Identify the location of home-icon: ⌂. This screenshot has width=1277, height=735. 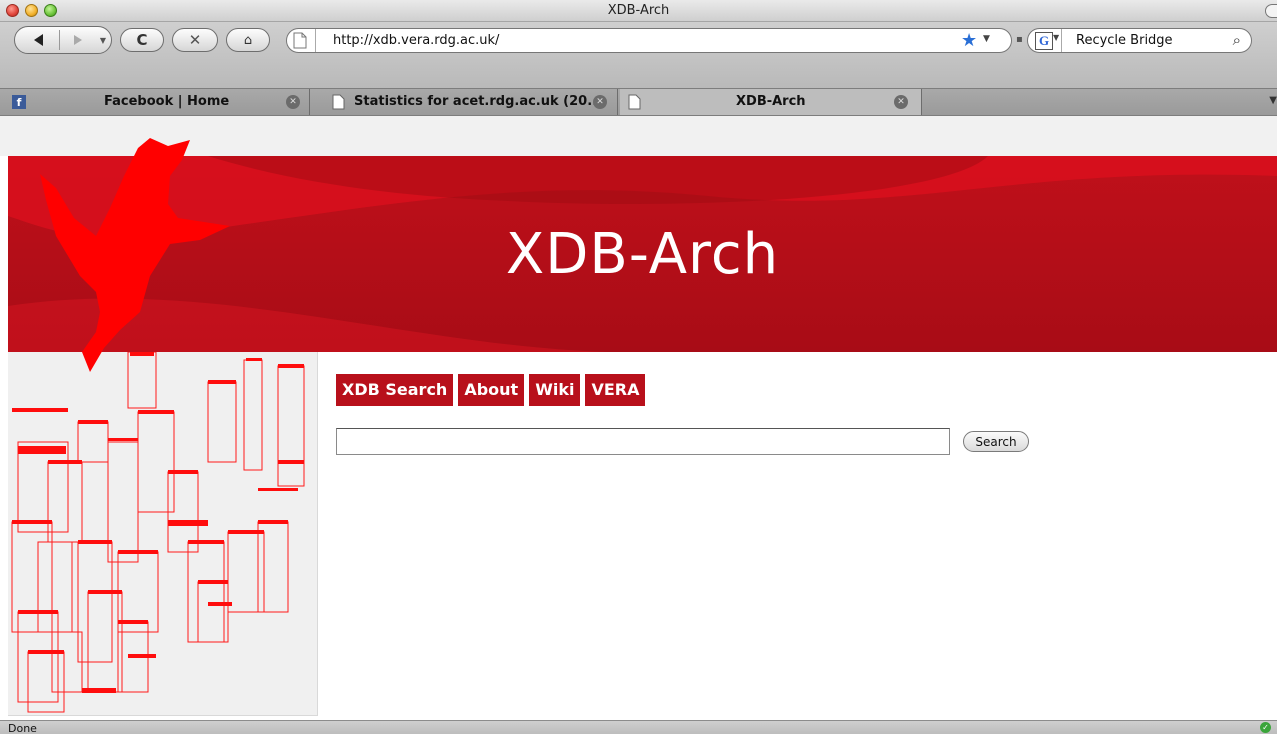
(248, 40).